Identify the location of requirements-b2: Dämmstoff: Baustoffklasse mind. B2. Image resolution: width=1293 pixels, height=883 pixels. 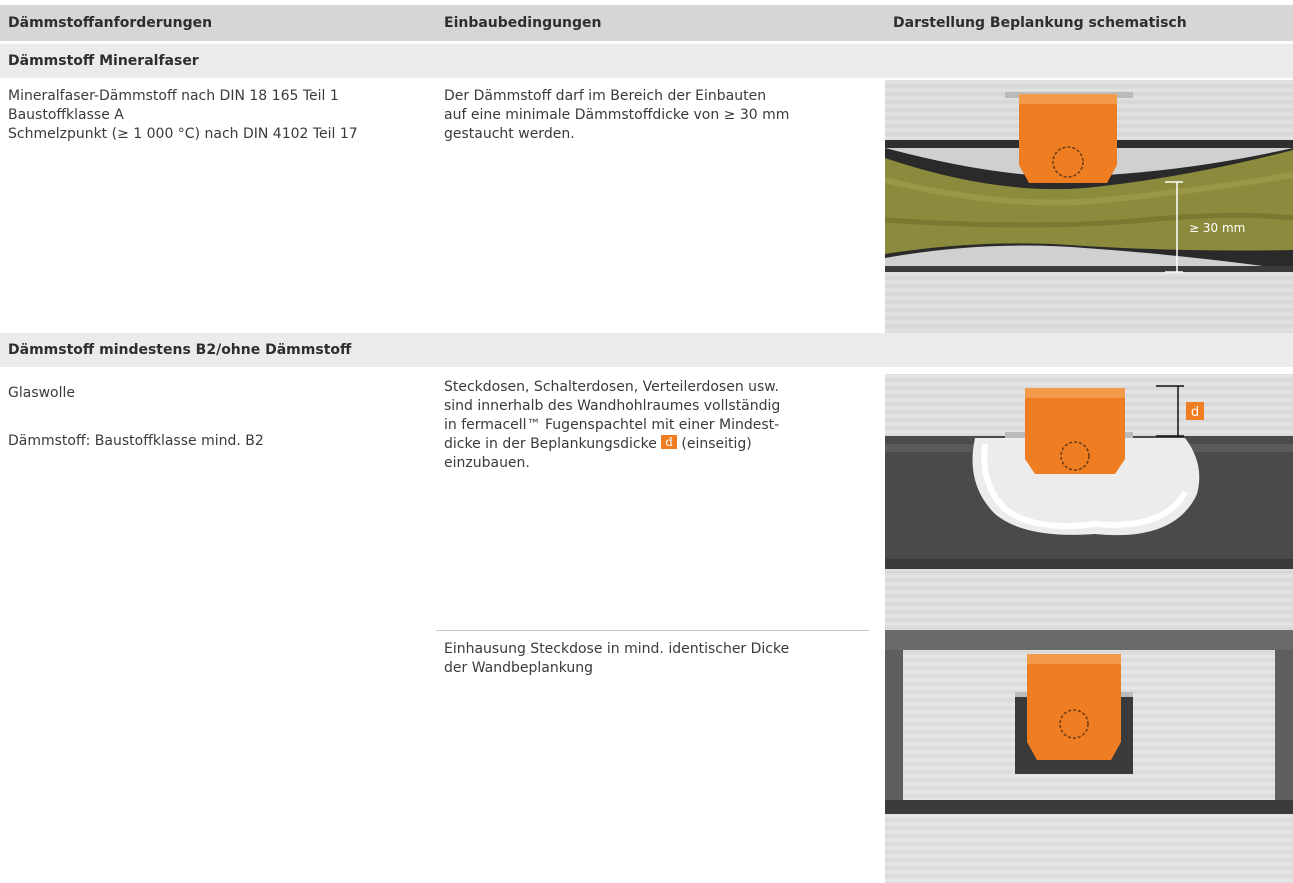
(136, 441).